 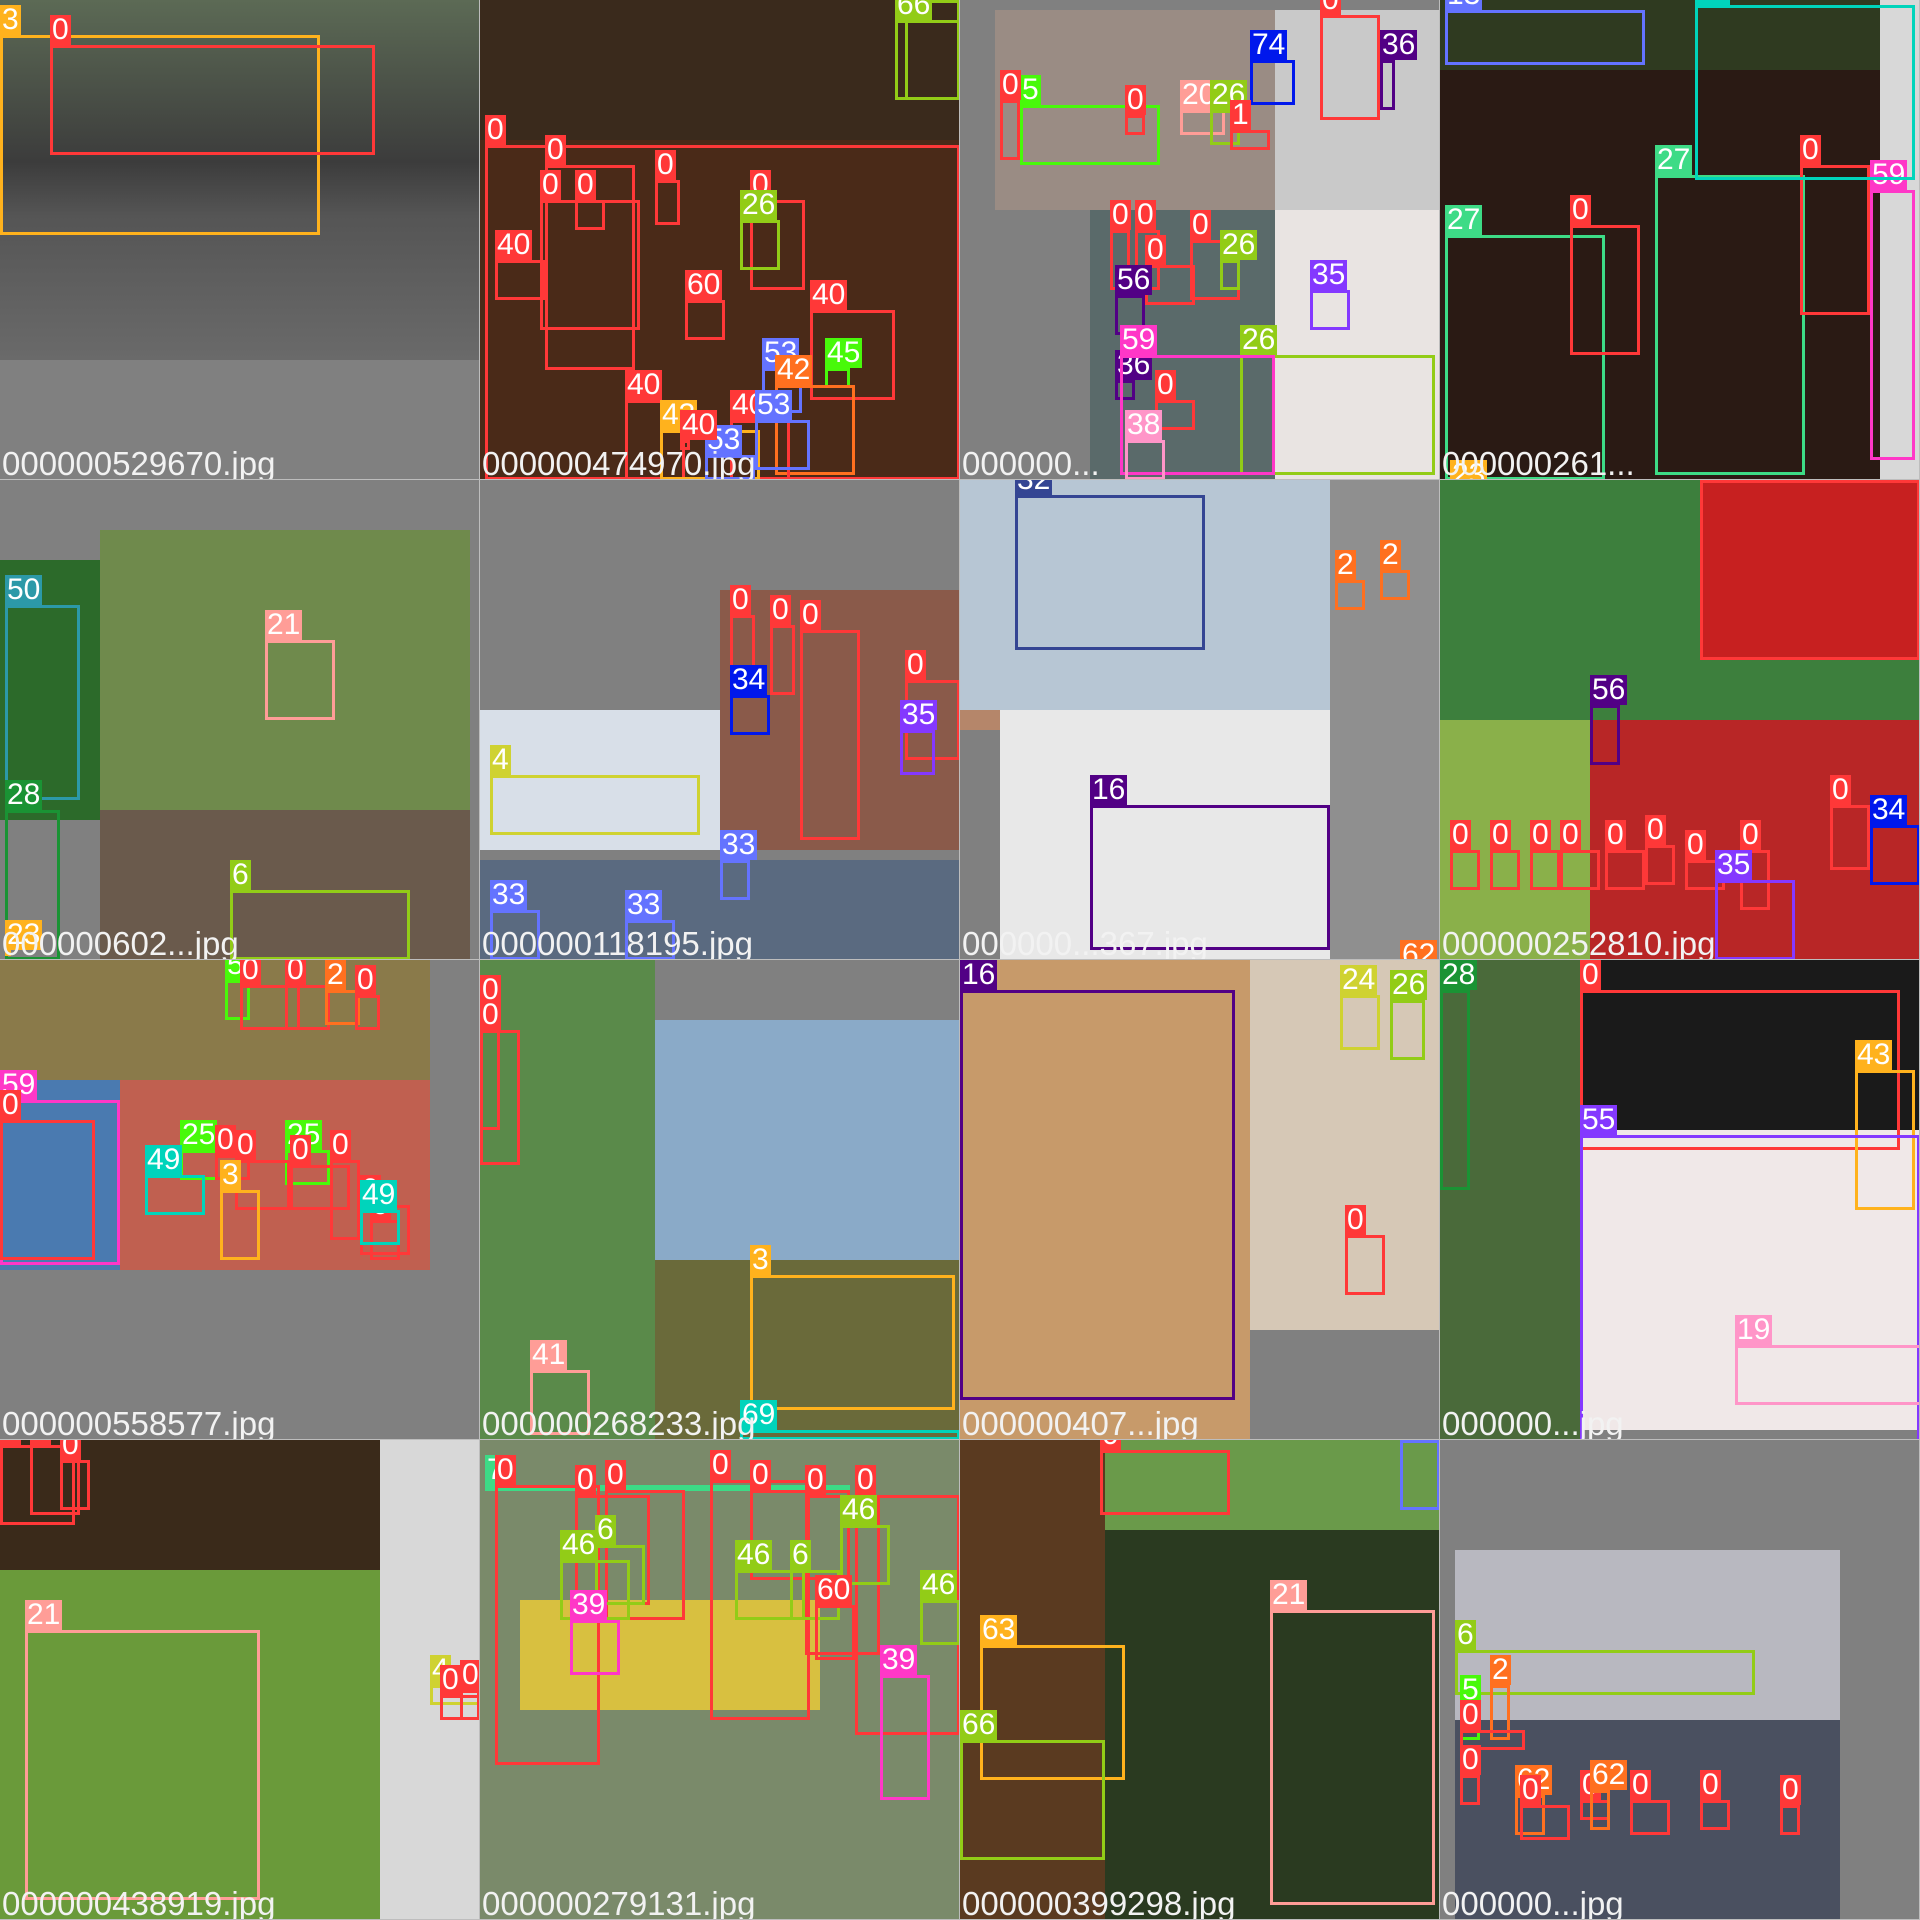 What do you see at coordinates (1139, 339) in the screenshot?
I see `class-label: 59` at bounding box center [1139, 339].